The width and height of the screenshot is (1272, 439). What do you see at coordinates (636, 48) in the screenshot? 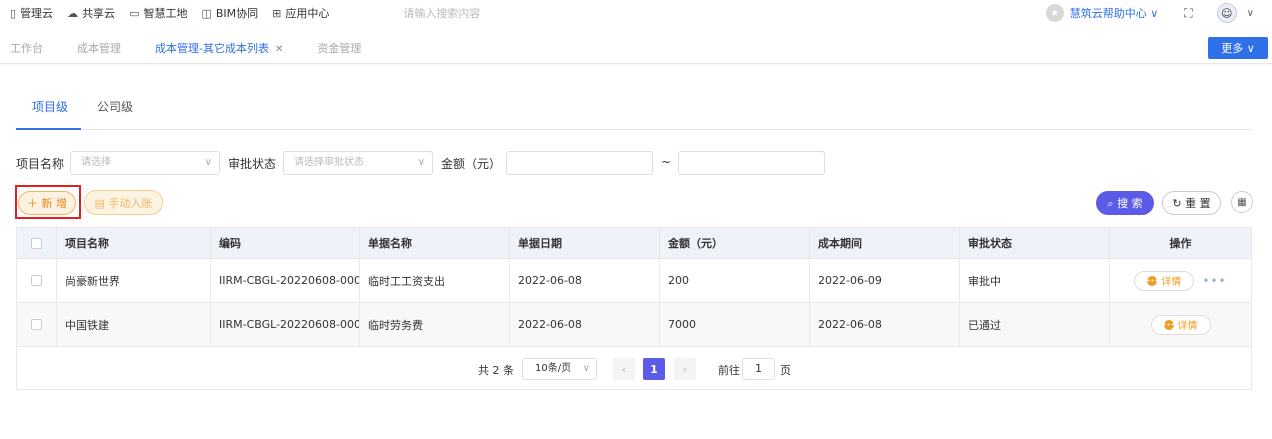
I see `page-tabs: 工作台 成本管理 成本管理-其它成本列表 ✕ 资金管理` at bounding box center [636, 48].